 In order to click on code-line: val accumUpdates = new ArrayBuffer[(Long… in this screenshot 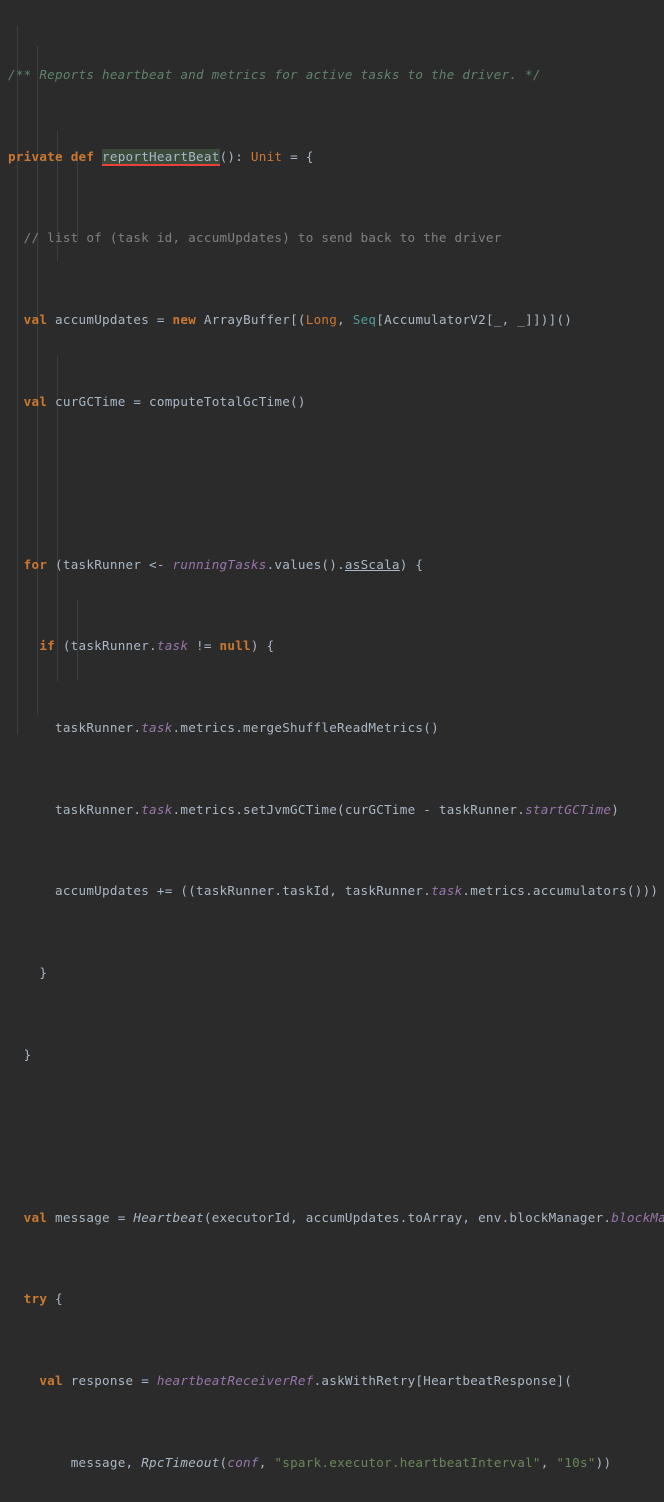, I will do `click(332, 320)`.